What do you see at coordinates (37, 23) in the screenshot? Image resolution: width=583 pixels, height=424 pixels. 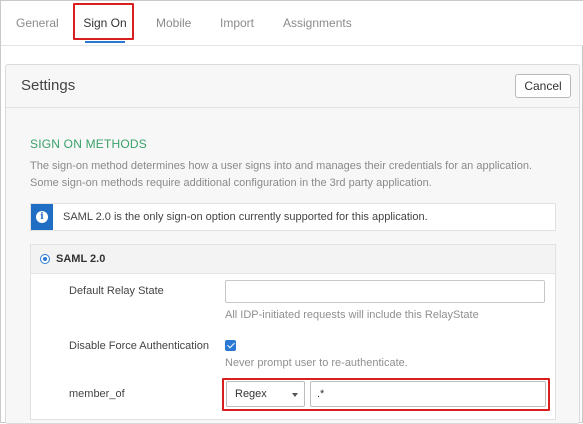 I see `tab-general: General` at bounding box center [37, 23].